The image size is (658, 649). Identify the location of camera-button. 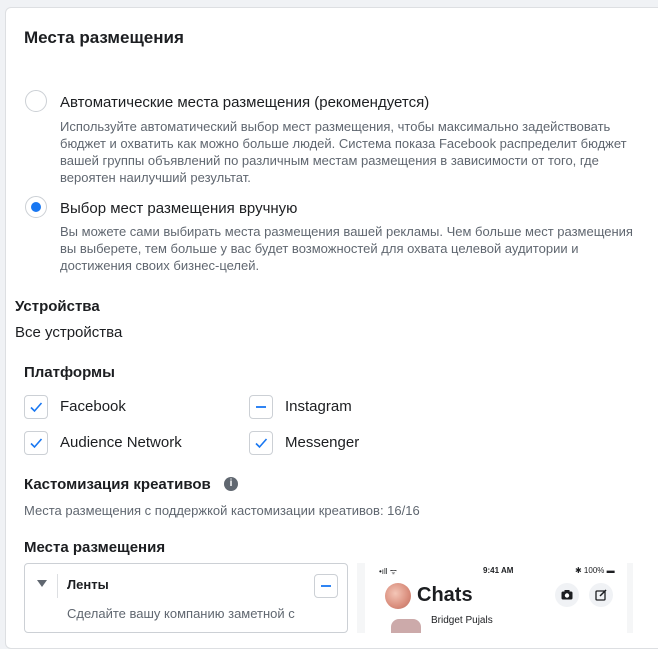
(567, 595).